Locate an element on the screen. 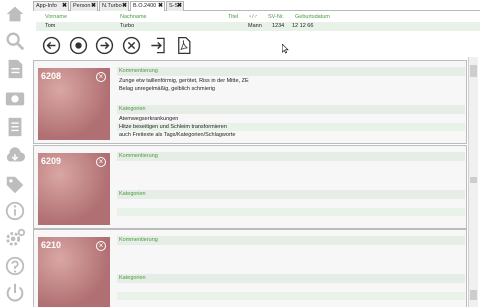  home-icon is located at coordinates (15, 14).